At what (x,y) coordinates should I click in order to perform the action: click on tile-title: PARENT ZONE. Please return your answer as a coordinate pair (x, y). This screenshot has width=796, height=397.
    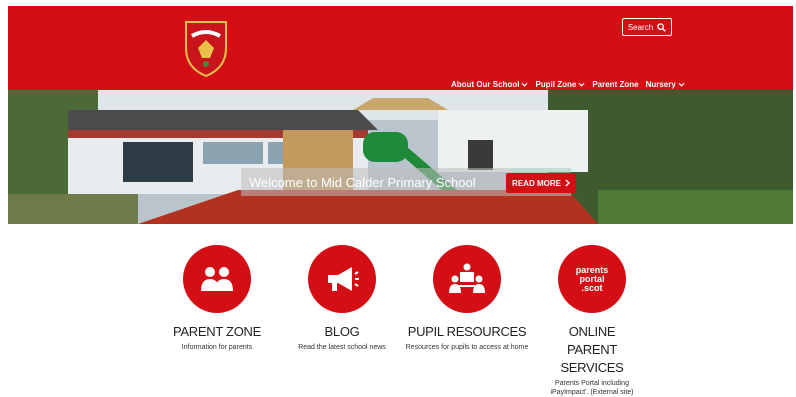
    Looking at the image, I should click on (217, 331).